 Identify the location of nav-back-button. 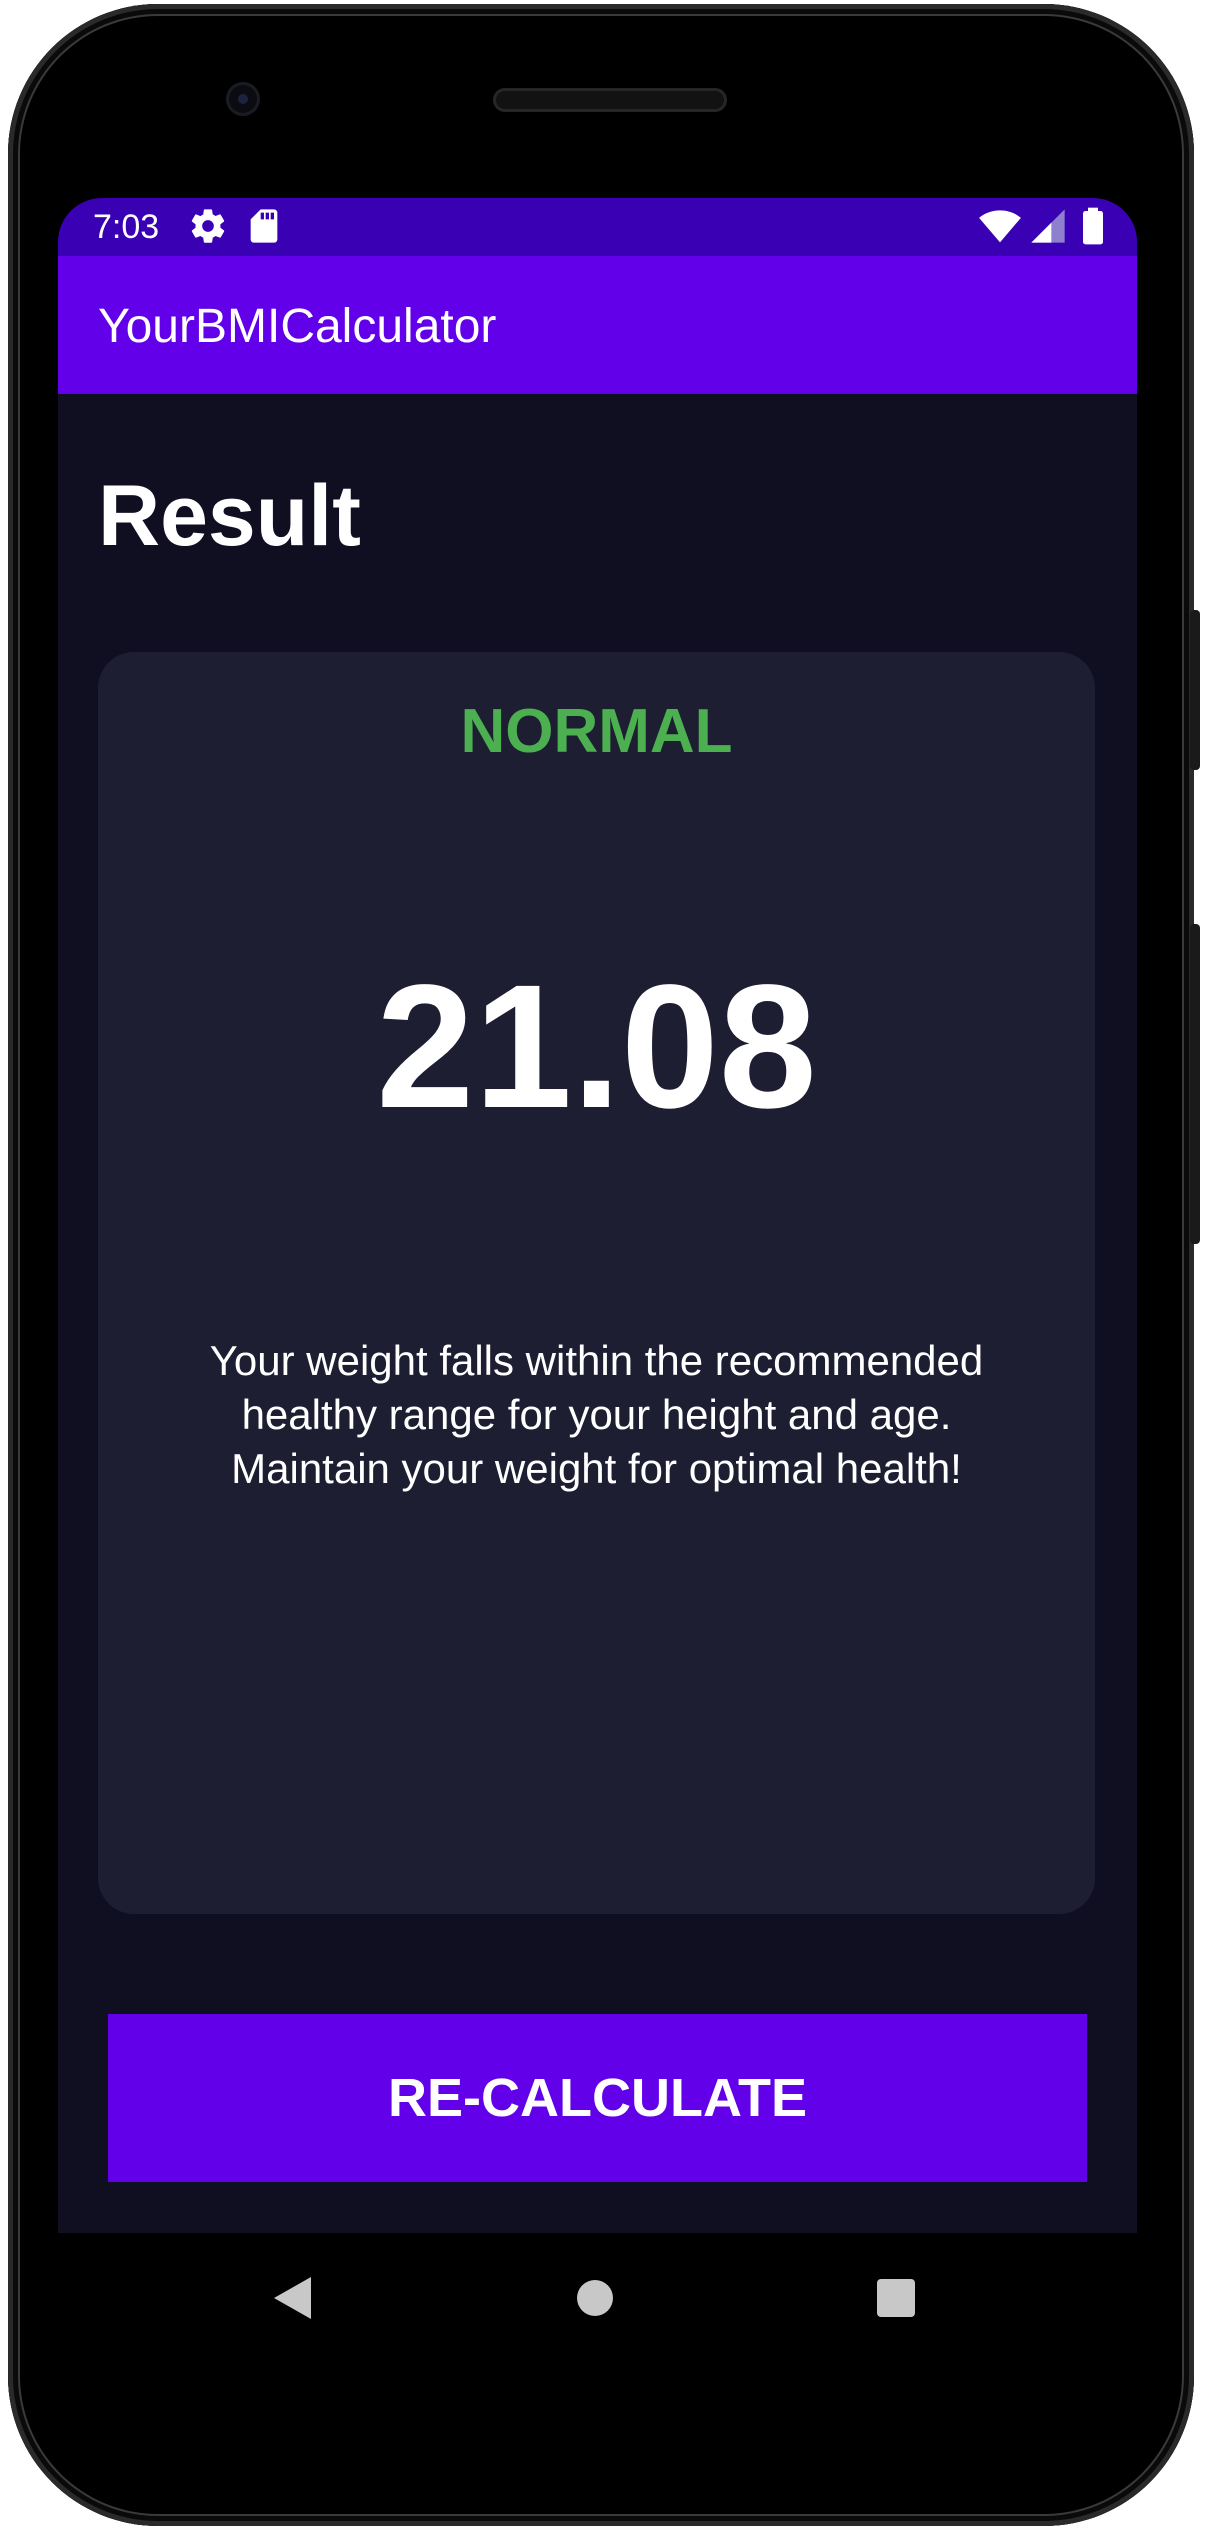
(293, 2298).